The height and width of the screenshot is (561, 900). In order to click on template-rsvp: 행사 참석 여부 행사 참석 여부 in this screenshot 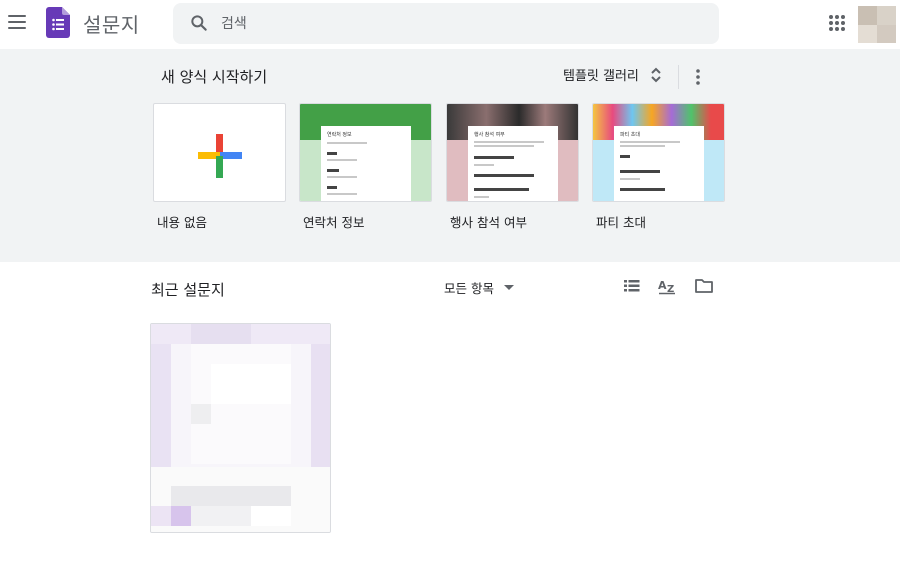, I will do `click(512, 166)`.